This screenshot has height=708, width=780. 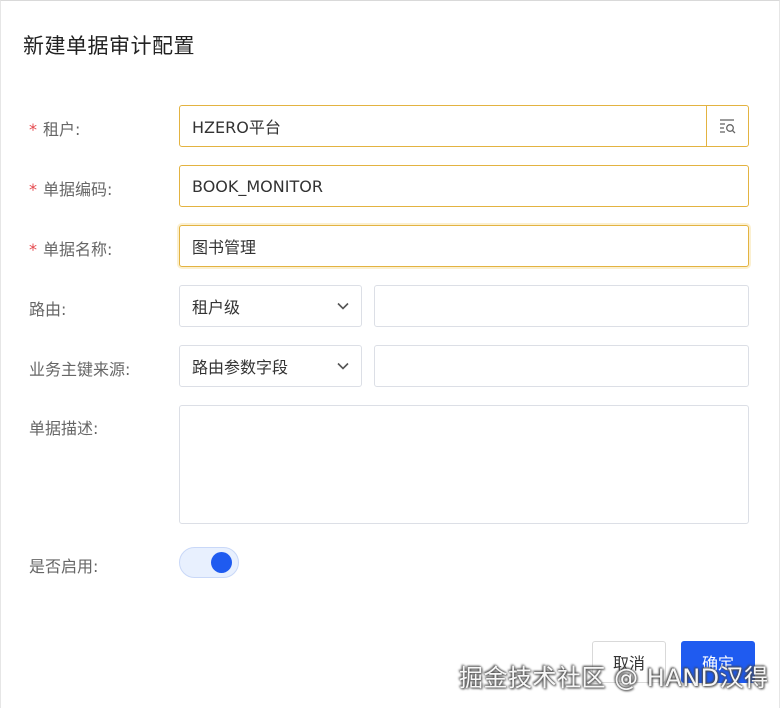 I want to click on tenant-lookup-button, so click(x=727, y=126).